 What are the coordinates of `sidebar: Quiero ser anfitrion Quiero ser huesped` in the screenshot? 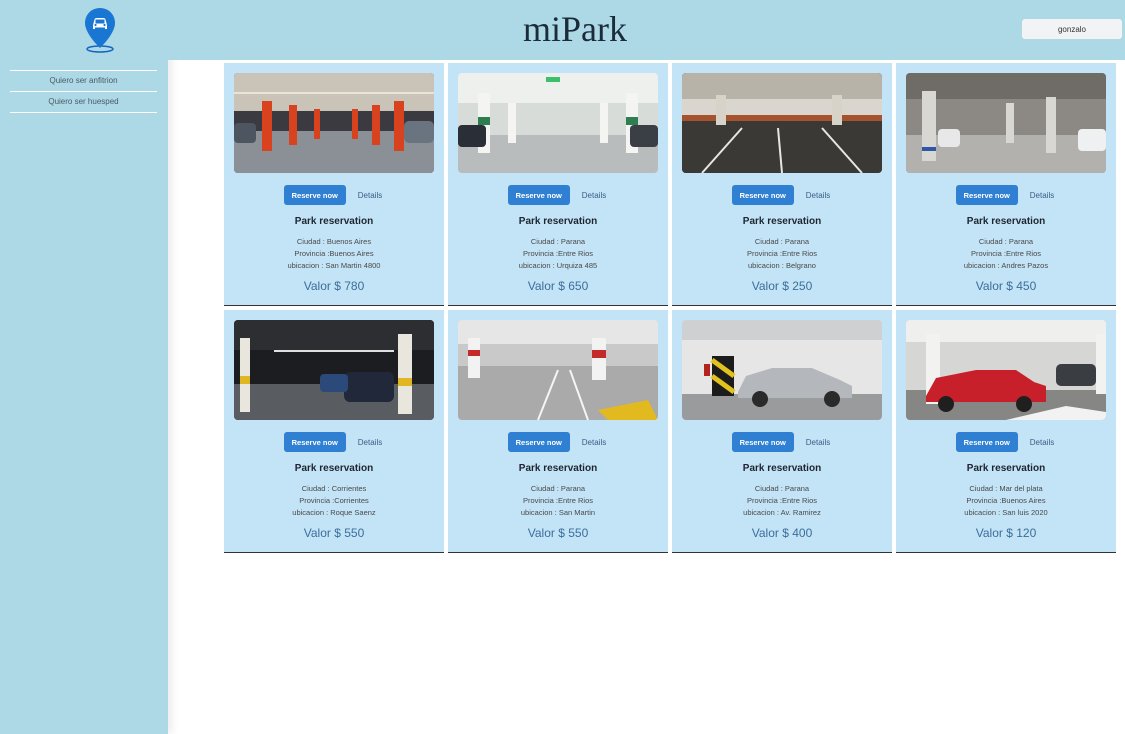 It's located at (84, 367).